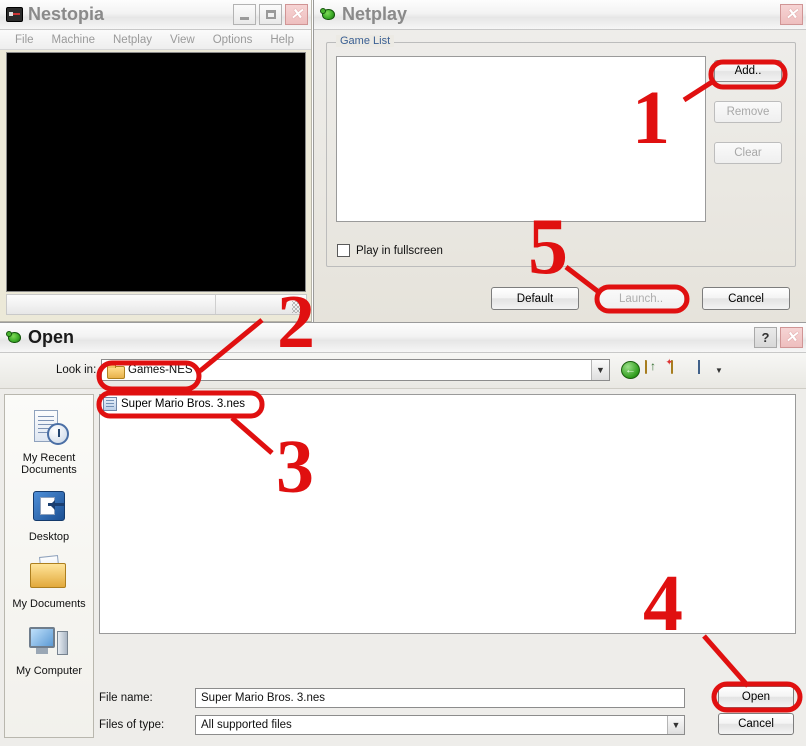 The image size is (806, 746). I want to click on filename-row: File name: Super Mario Bros. 3.nes, so click(392, 698).